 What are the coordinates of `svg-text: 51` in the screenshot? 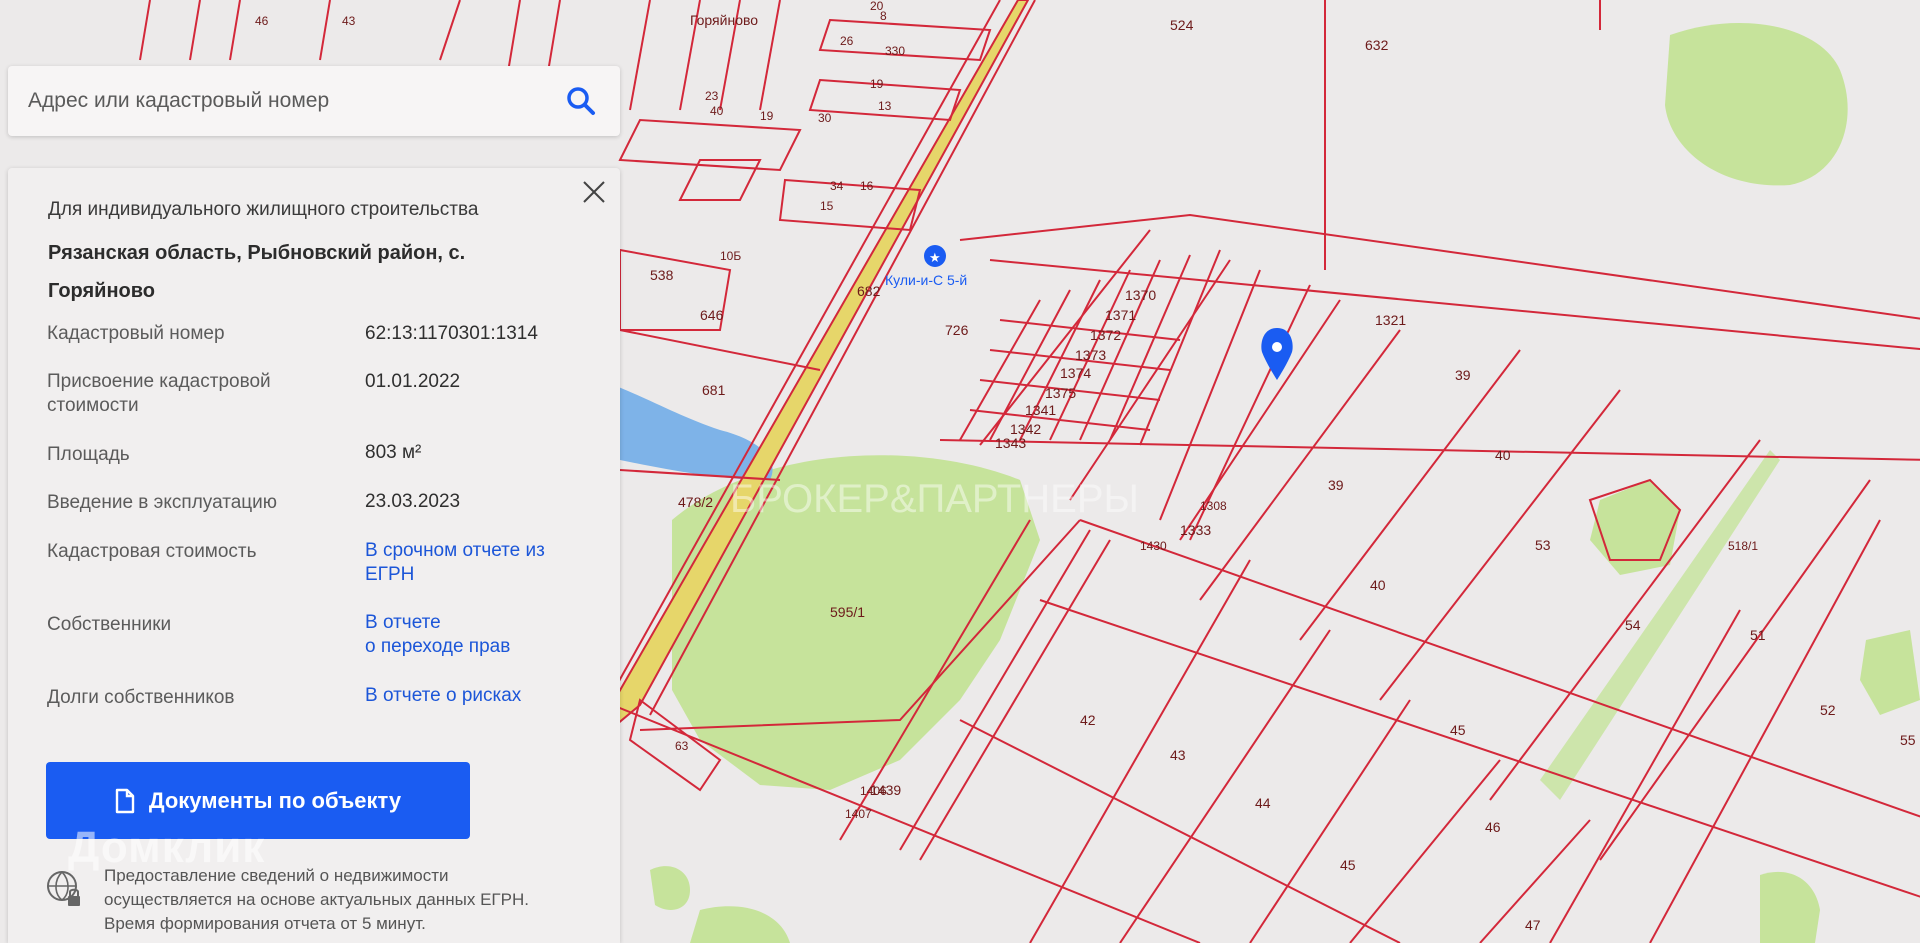 It's located at (1758, 635).